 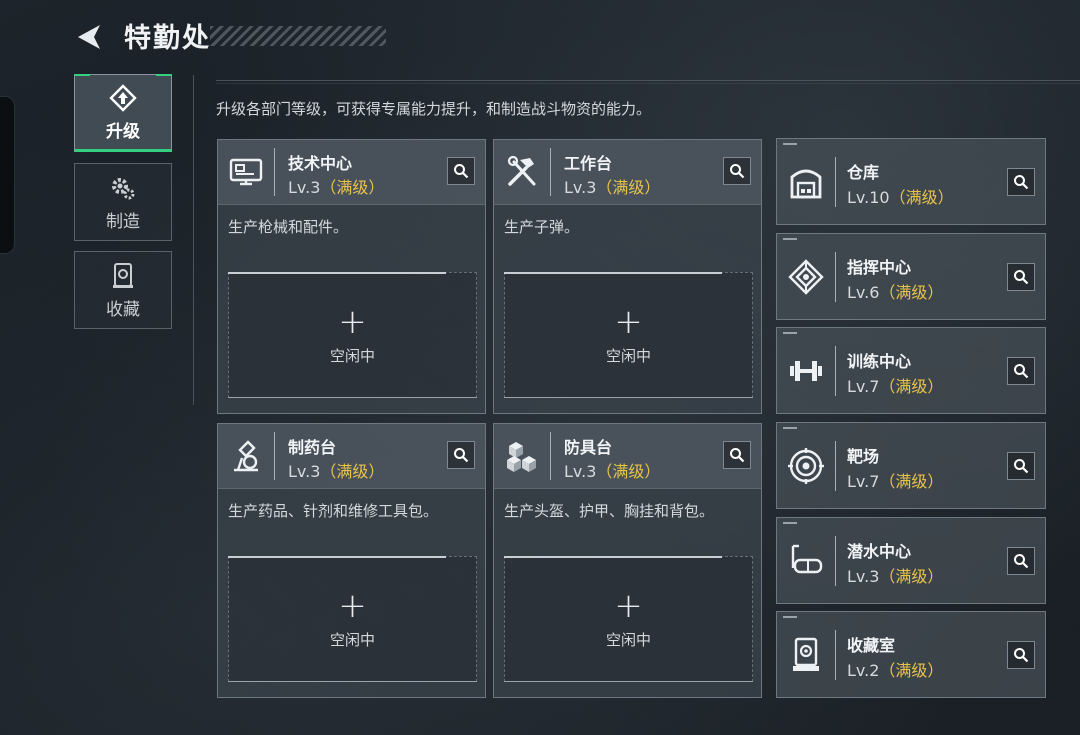 I want to click on card-workbench: 工作台 Lv.3（满级） 生产子弹。 + 空闲中, so click(x=627, y=276).